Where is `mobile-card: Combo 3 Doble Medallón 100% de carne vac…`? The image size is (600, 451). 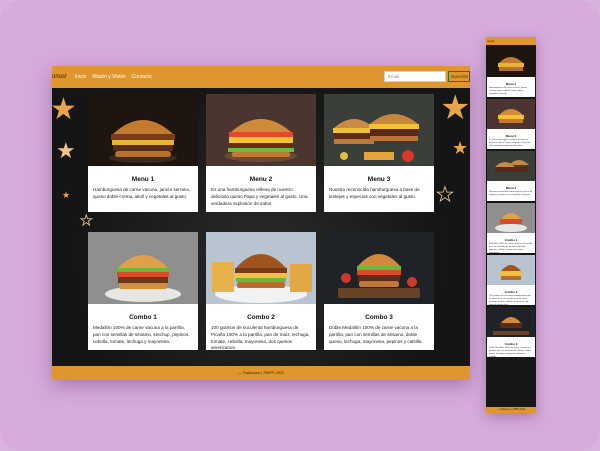 mobile-card: Combo 3 Doble Medallón 100% de carne vac… is located at coordinates (511, 332).